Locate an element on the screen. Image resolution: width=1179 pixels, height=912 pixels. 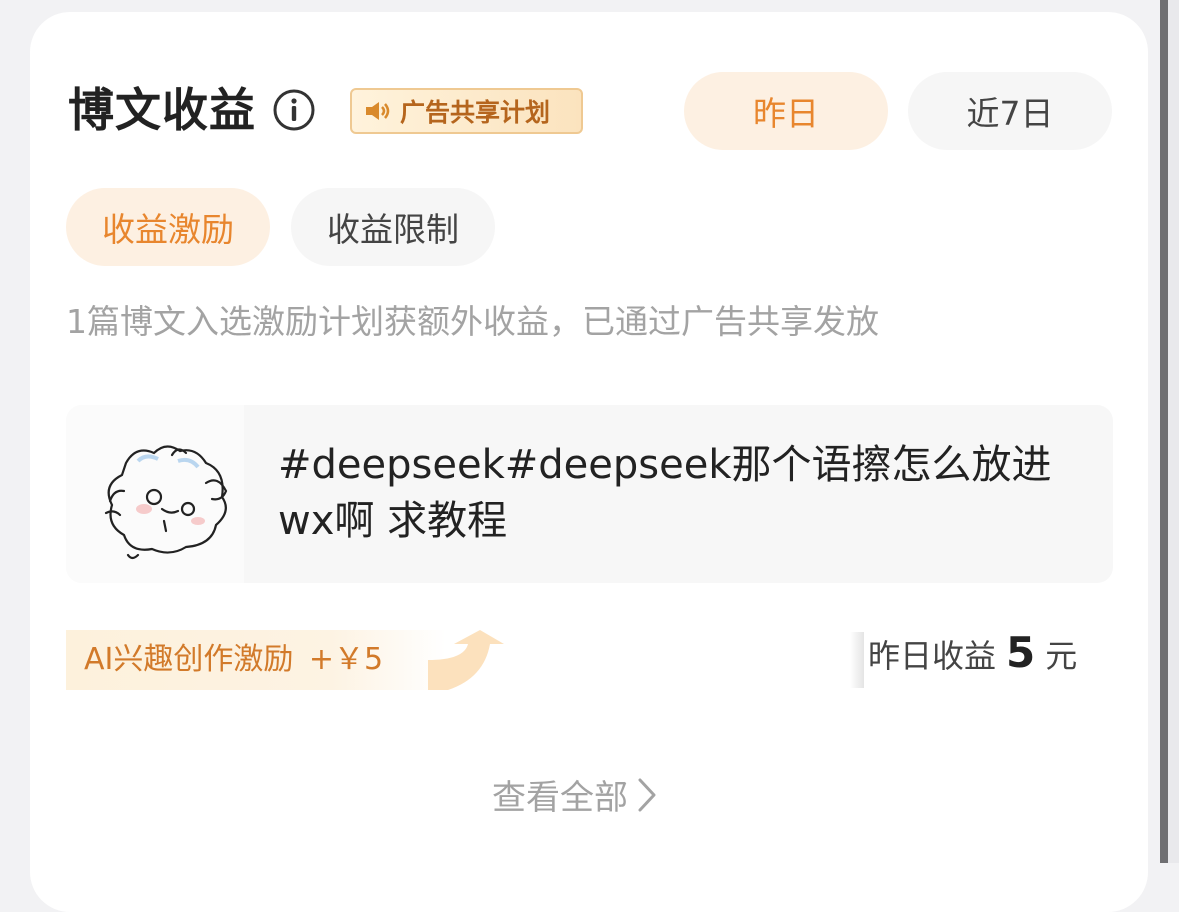
ad-share-badge: 广告共享计划 is located at coordinates (466, 111).